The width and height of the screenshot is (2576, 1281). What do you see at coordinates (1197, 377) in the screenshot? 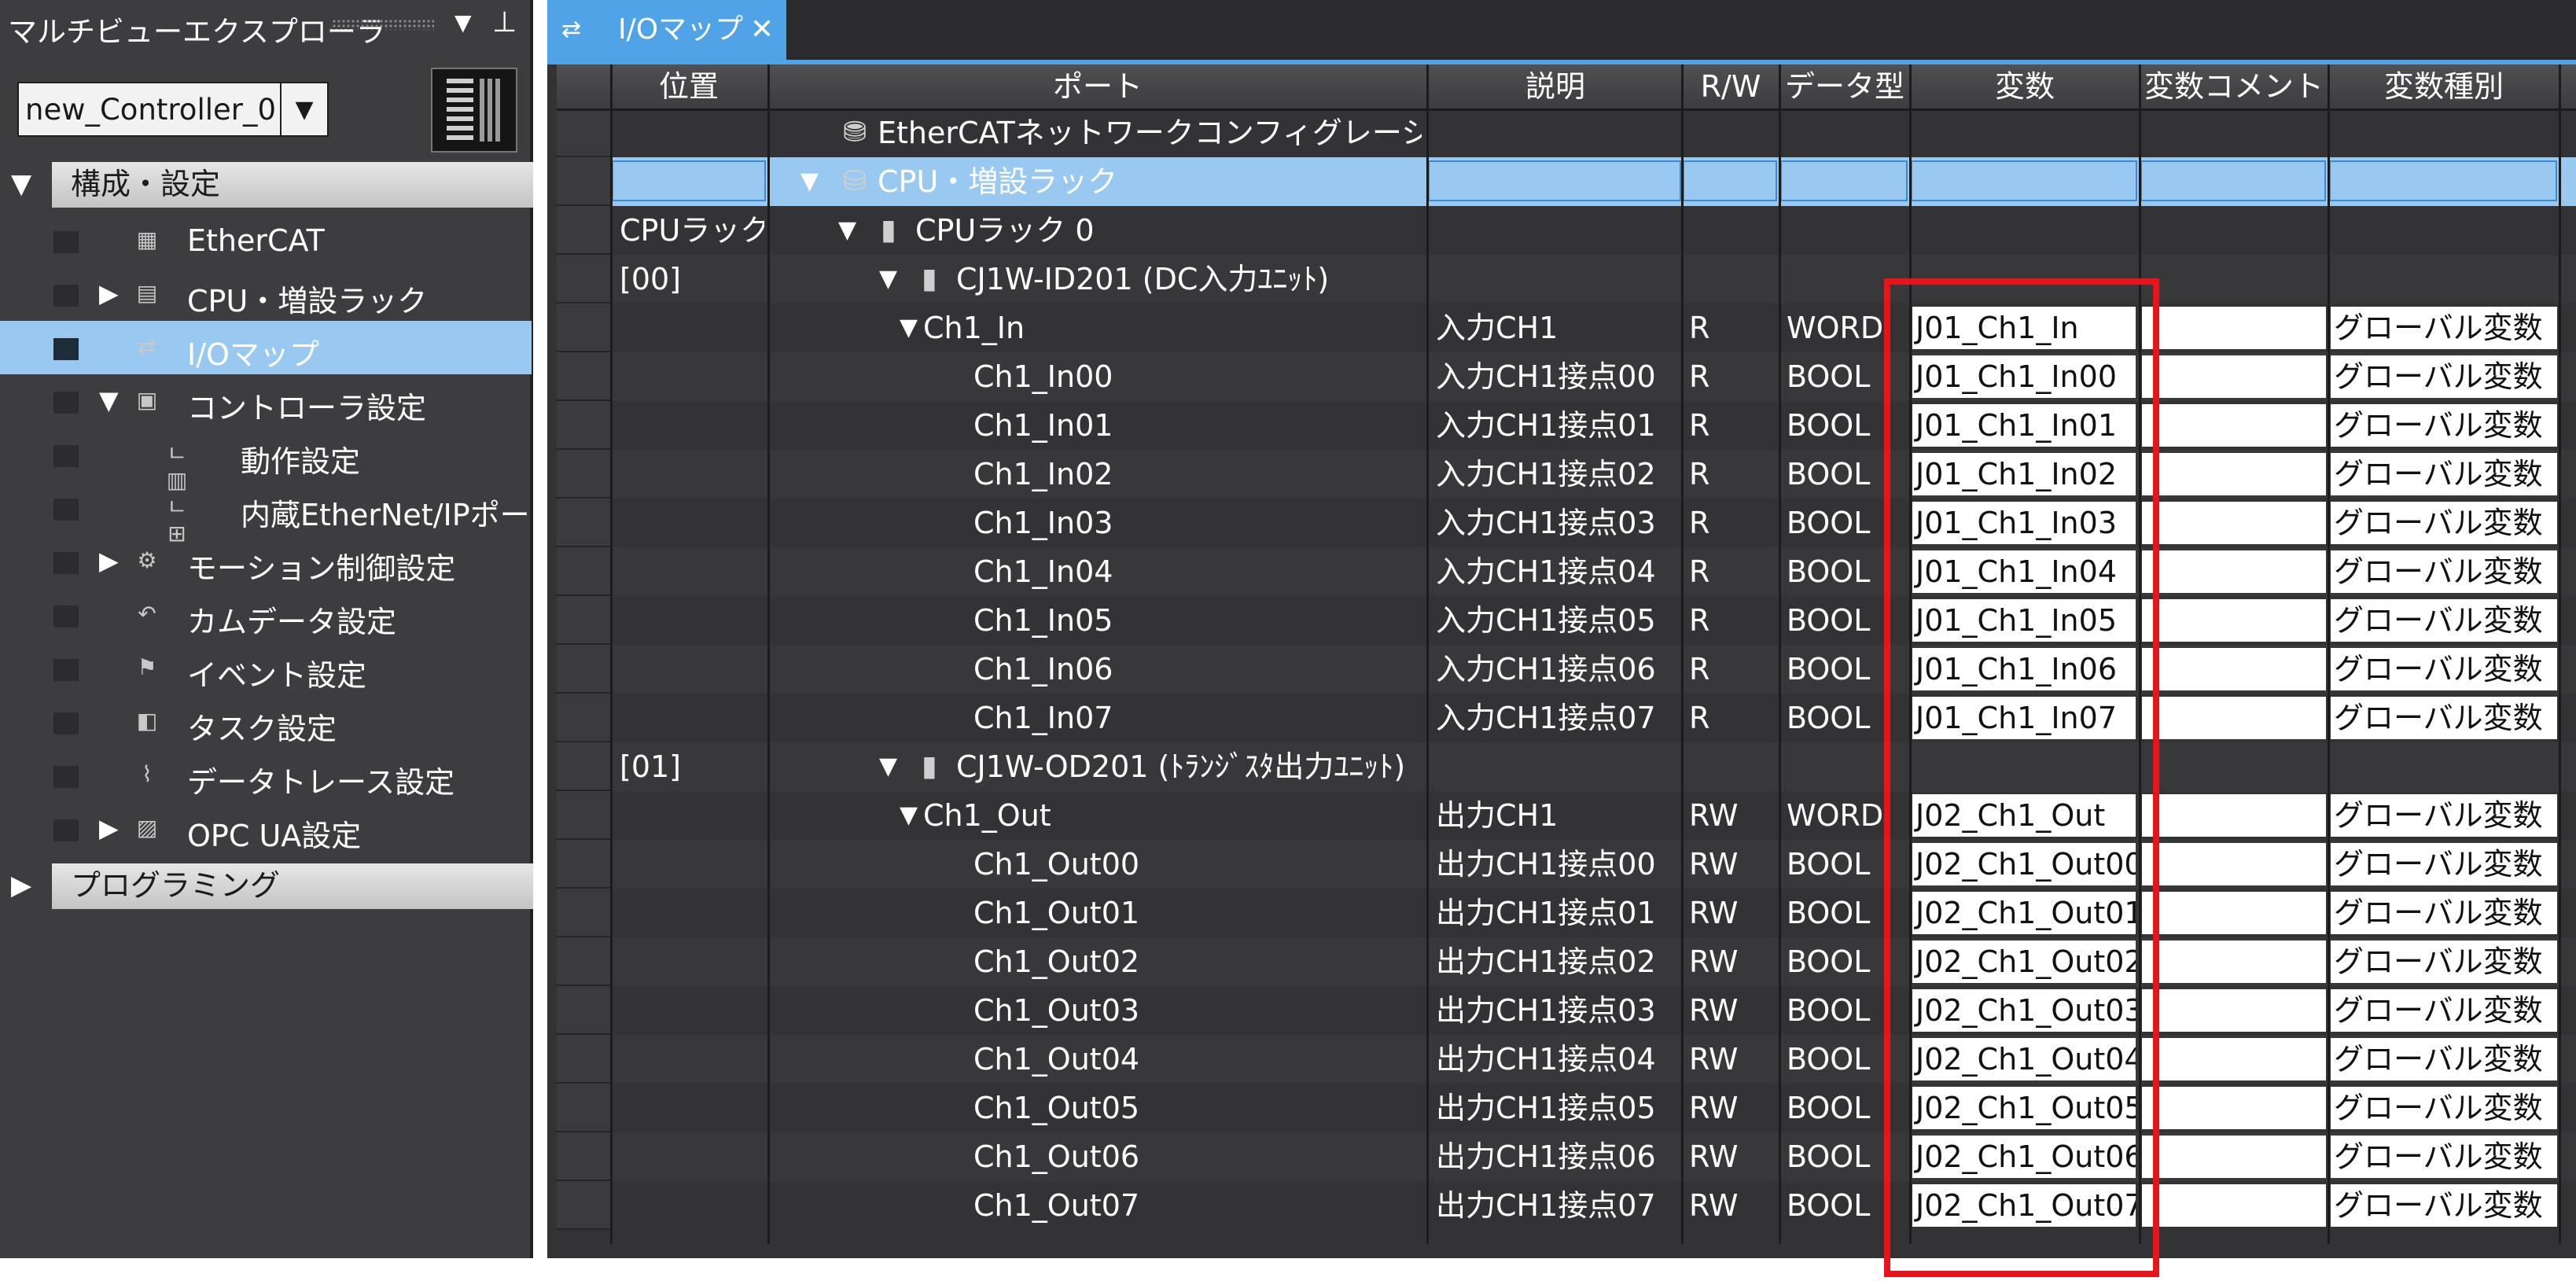
I see `cell-port: Ch1_In00` at bounding box center [1197, 377].